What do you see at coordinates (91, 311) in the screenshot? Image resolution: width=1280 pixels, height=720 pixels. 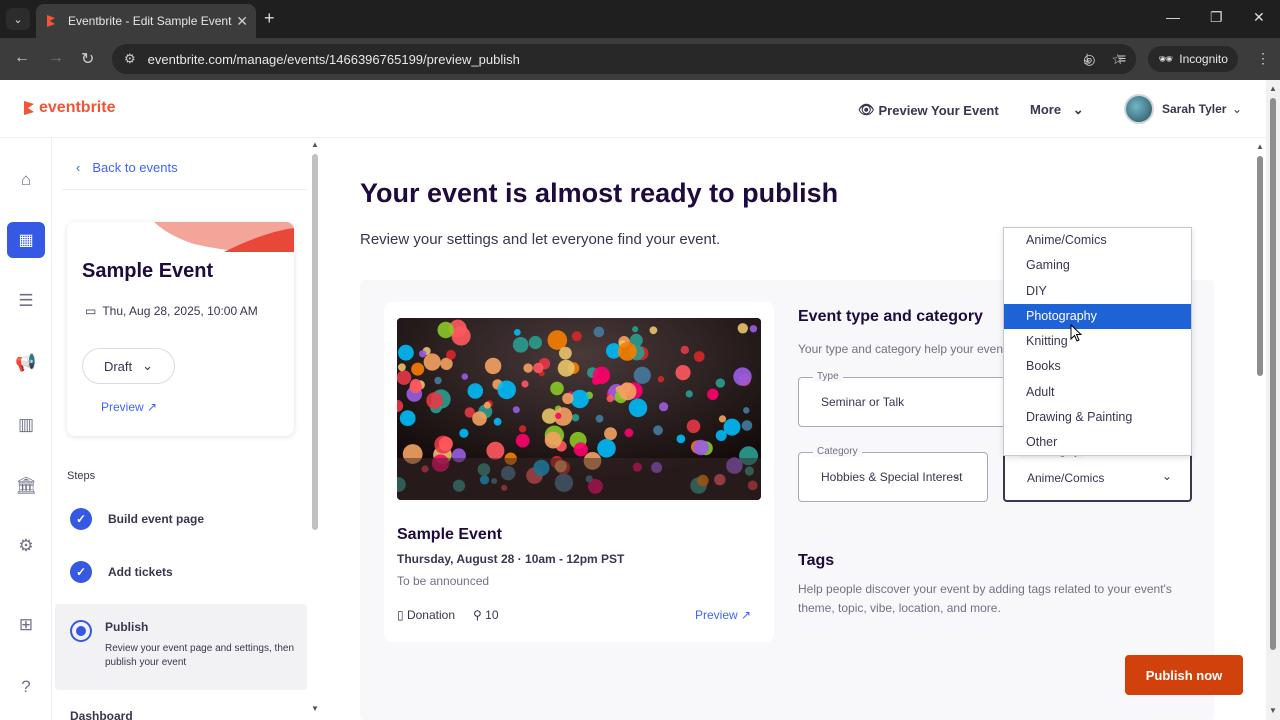 I see `calendar-icon: ▭` at bounding box center [91, 311].